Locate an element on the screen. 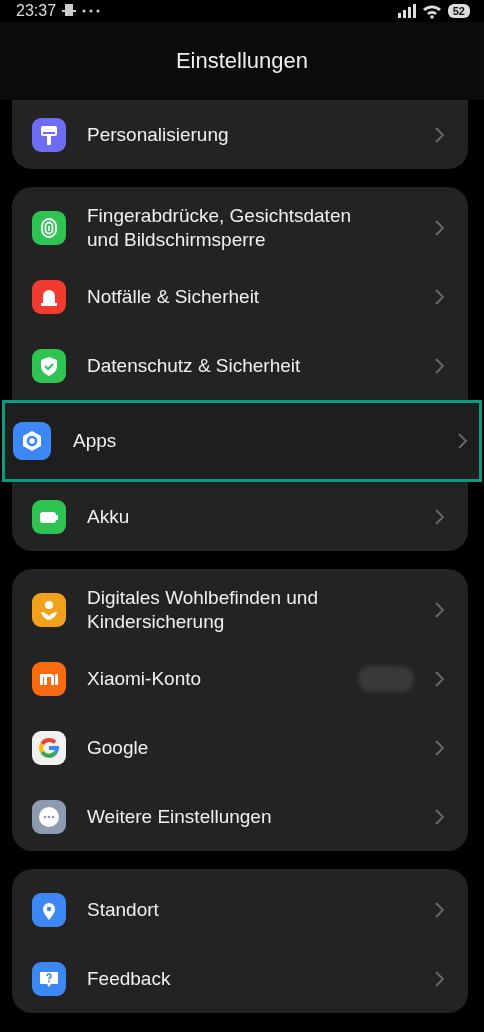 Image resolution: width=484 pixels, height=1032 pixels. settings-row: Datenschutz & Sicherheit is located at coordinates (240, 365).